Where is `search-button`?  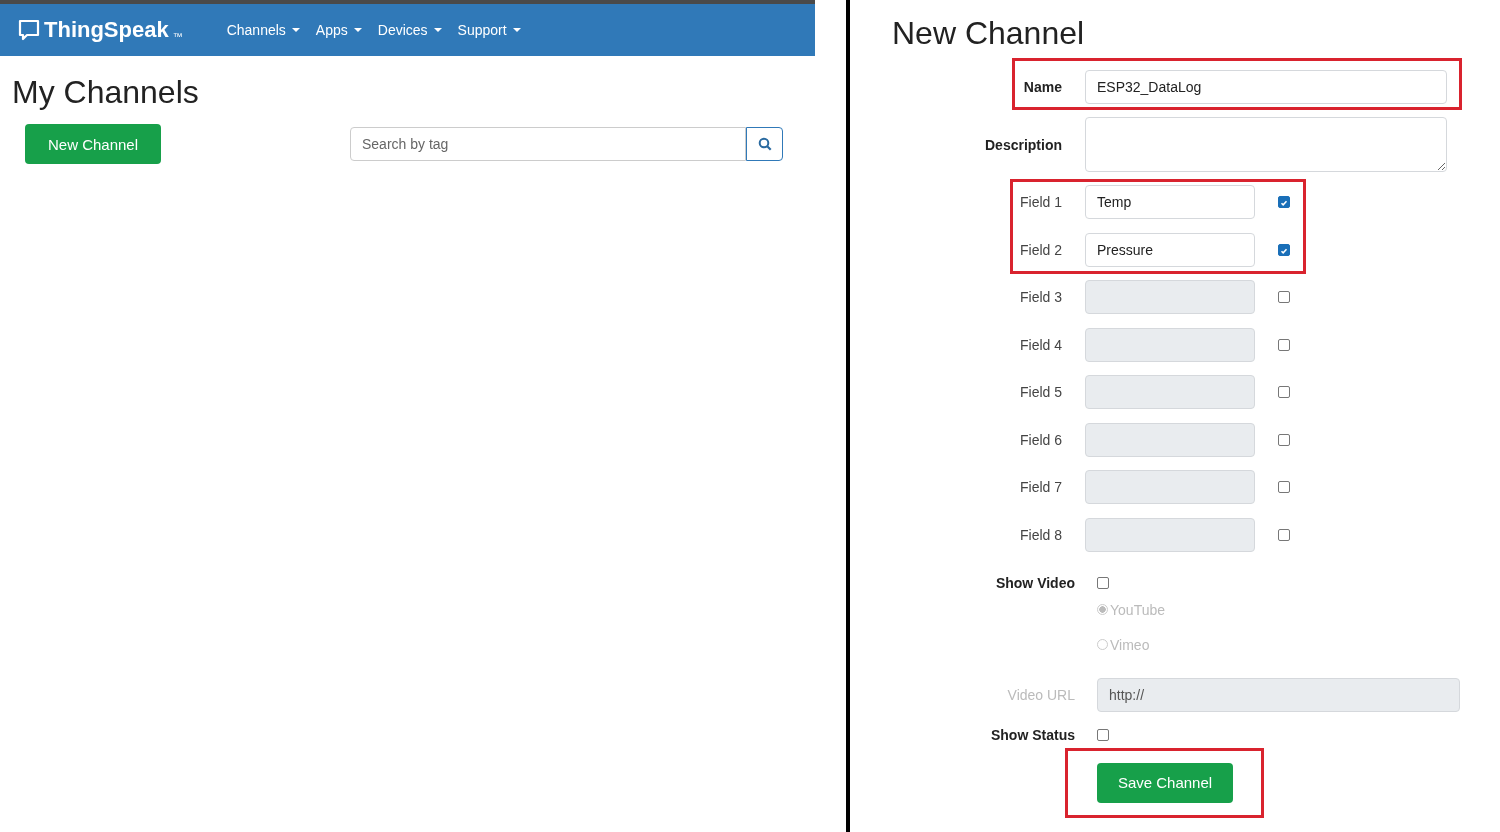 search-button is located at coordinates (764, 144).